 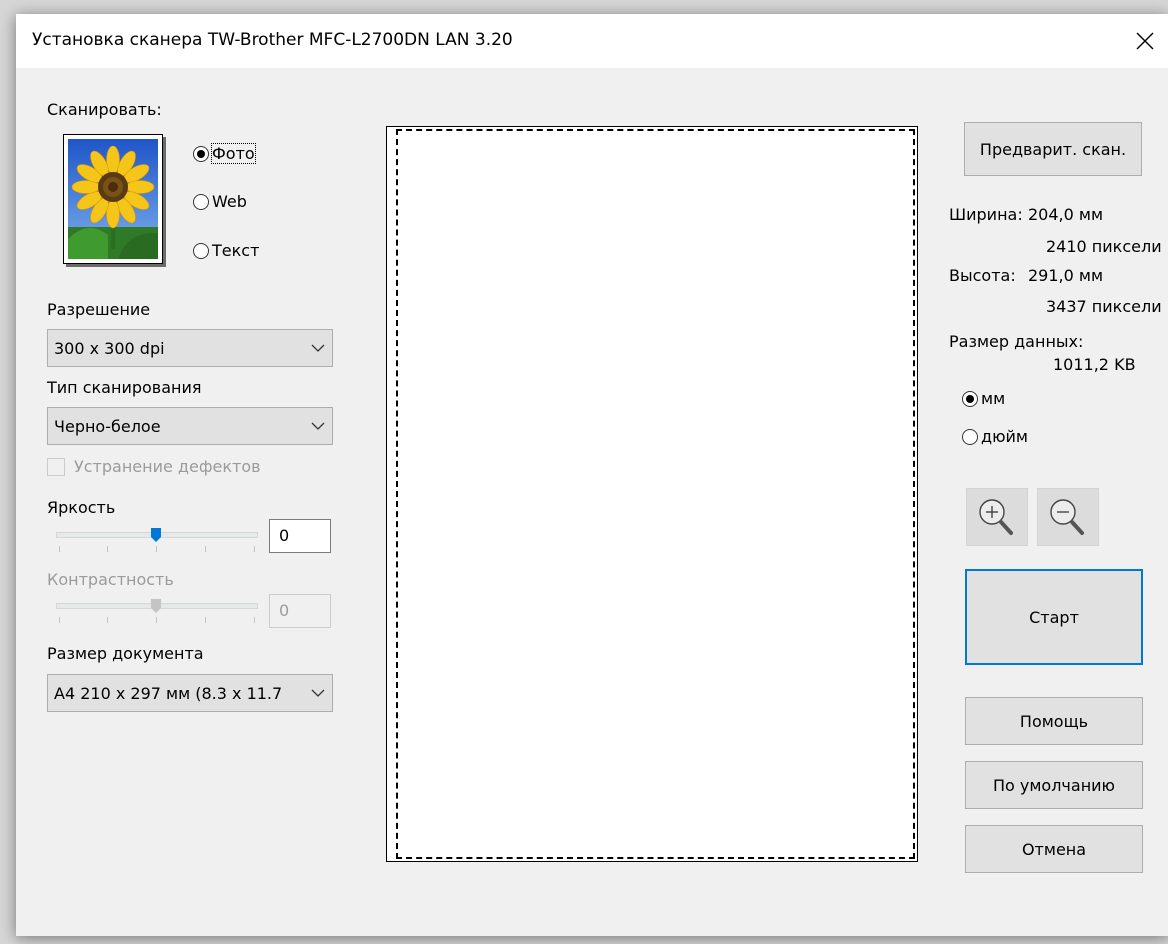 I want to click on scan-mode-dropdown: Черно-белое, so click(x=190, y=426).